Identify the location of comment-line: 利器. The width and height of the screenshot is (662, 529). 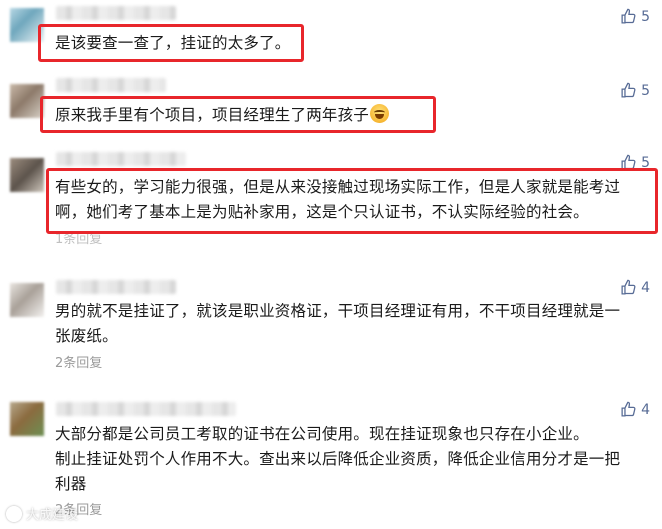
(71, 484).